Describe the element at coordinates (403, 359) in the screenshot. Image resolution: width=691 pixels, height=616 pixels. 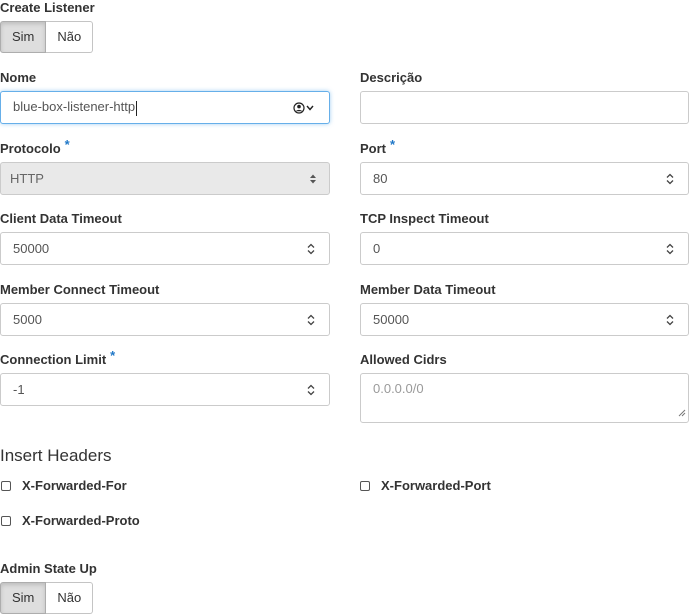
I see `allowed-cidrs-label: Allowed Cidrs` at that location.